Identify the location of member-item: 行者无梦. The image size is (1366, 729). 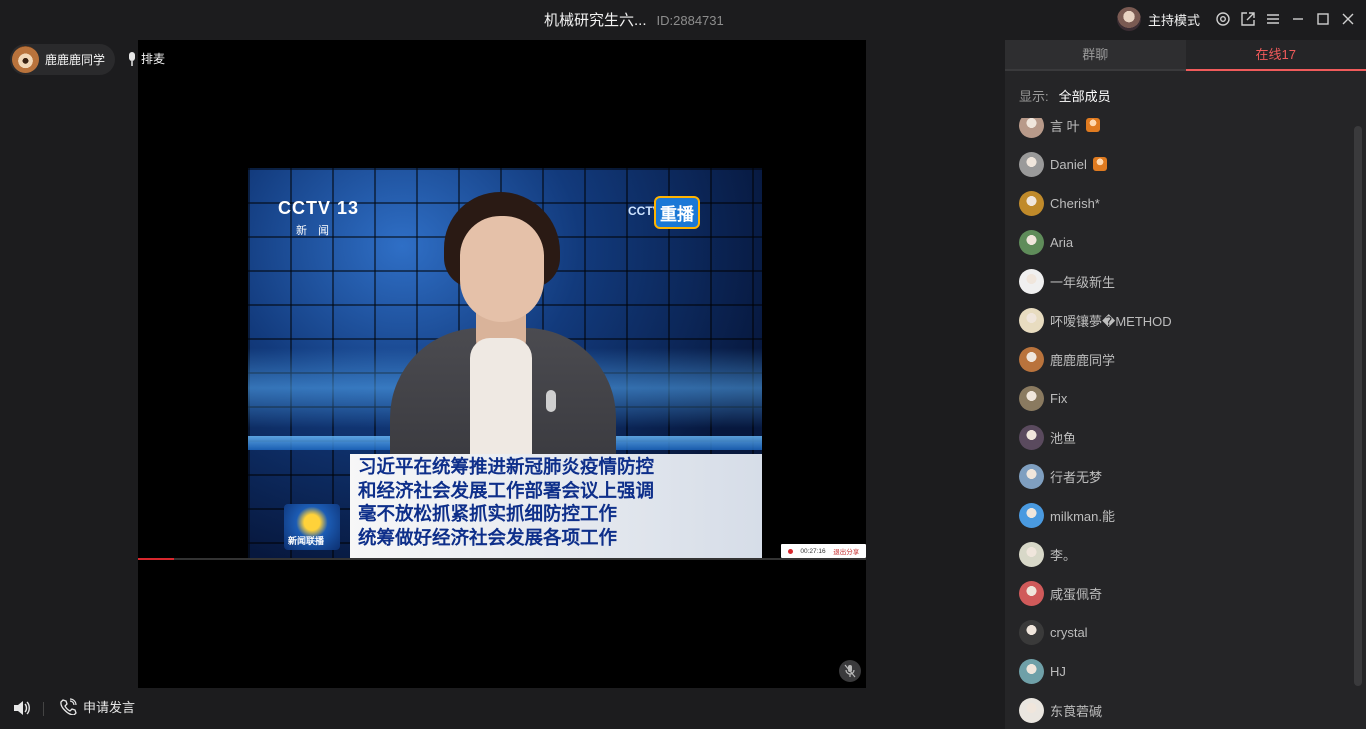
(1060, 476).